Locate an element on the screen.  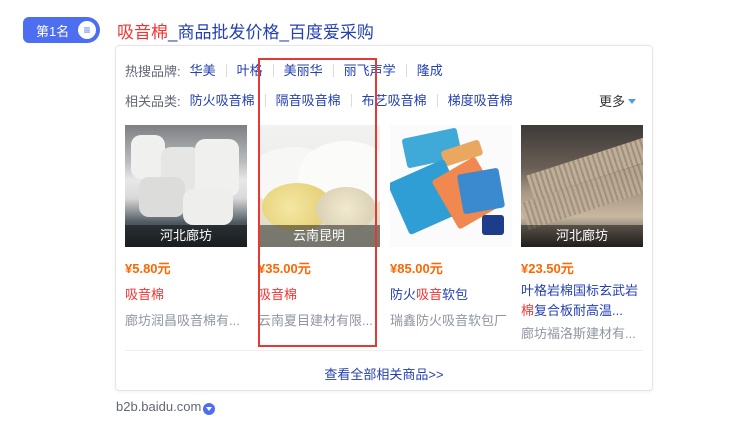
product-seller: 瑞鑫防火吸音软包厂 is located at coordinates (451, 319).